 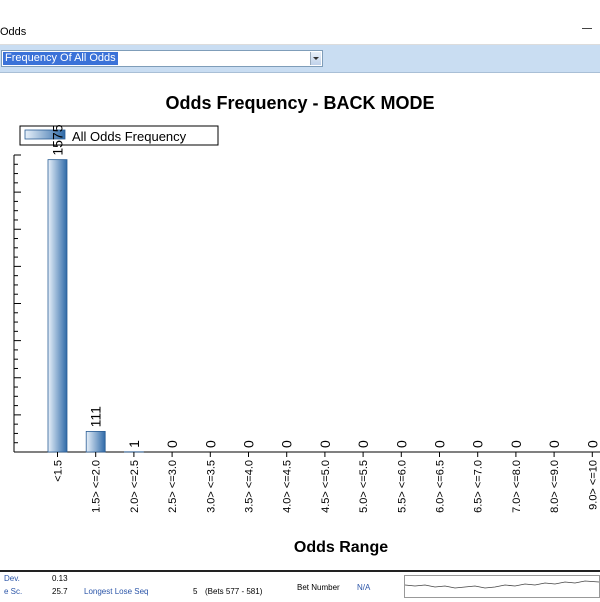 I want to click on x-tick-label: 9.0> <=10, so click(x=593, y=485).